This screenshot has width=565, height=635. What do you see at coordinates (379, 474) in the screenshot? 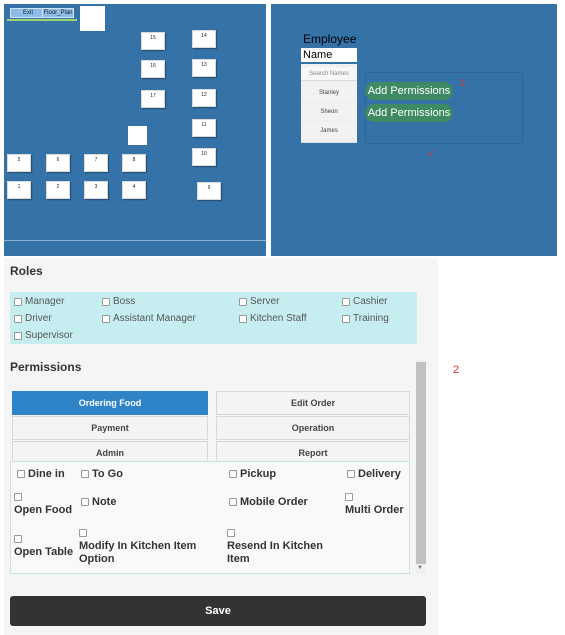
I see `option-label: Delivery` at bounding box center [379, 474].